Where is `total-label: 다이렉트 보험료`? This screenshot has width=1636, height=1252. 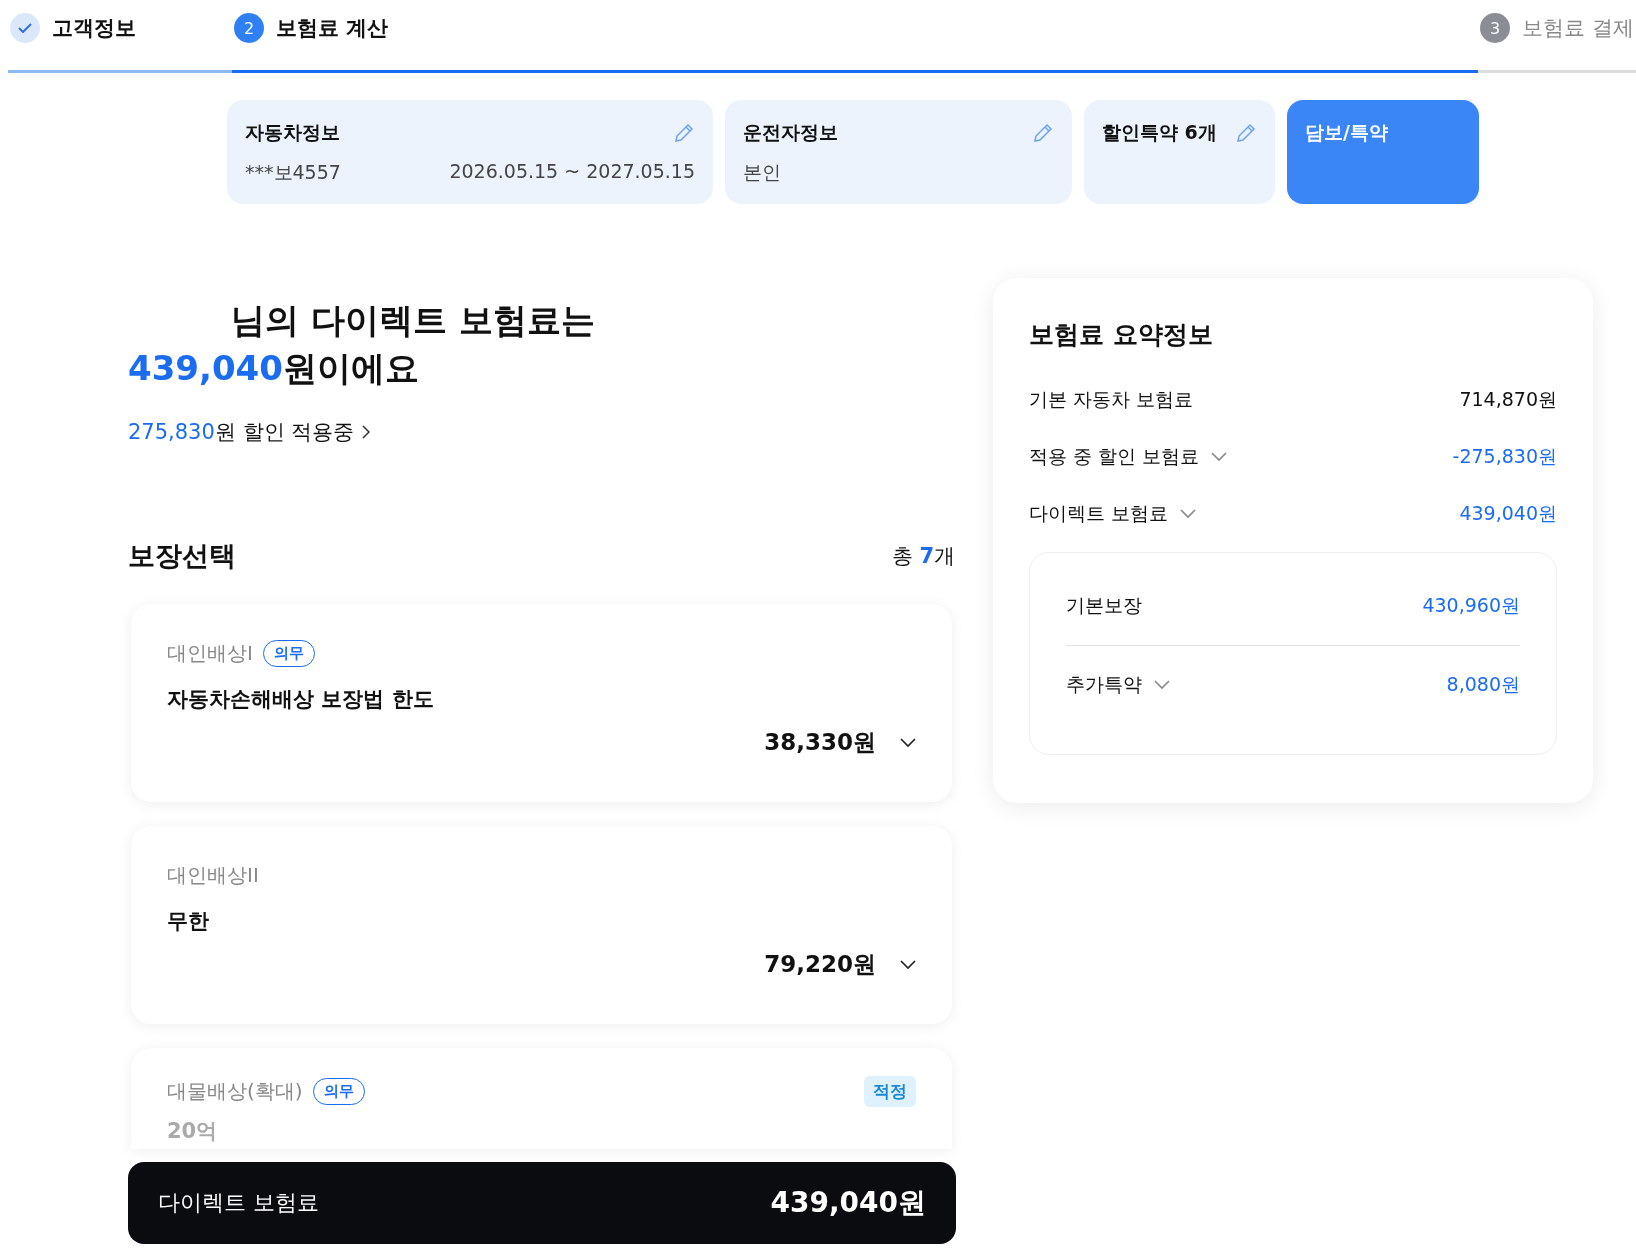 total-label: 다이렉트 보험료 is located at coordinates (238, 1203).